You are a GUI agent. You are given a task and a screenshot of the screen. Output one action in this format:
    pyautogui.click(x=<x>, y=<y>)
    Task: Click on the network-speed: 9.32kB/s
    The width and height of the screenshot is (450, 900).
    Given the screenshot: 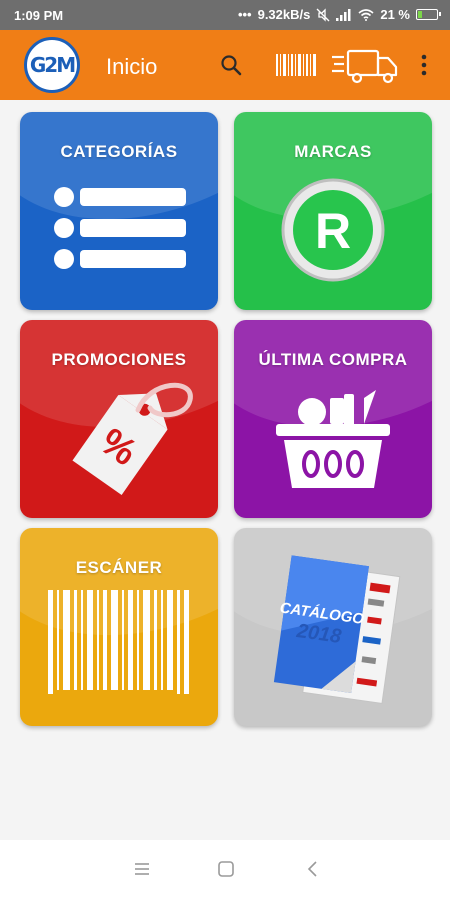 What is the action you would take?
    pyautogui.click(x=284, y=14)
    